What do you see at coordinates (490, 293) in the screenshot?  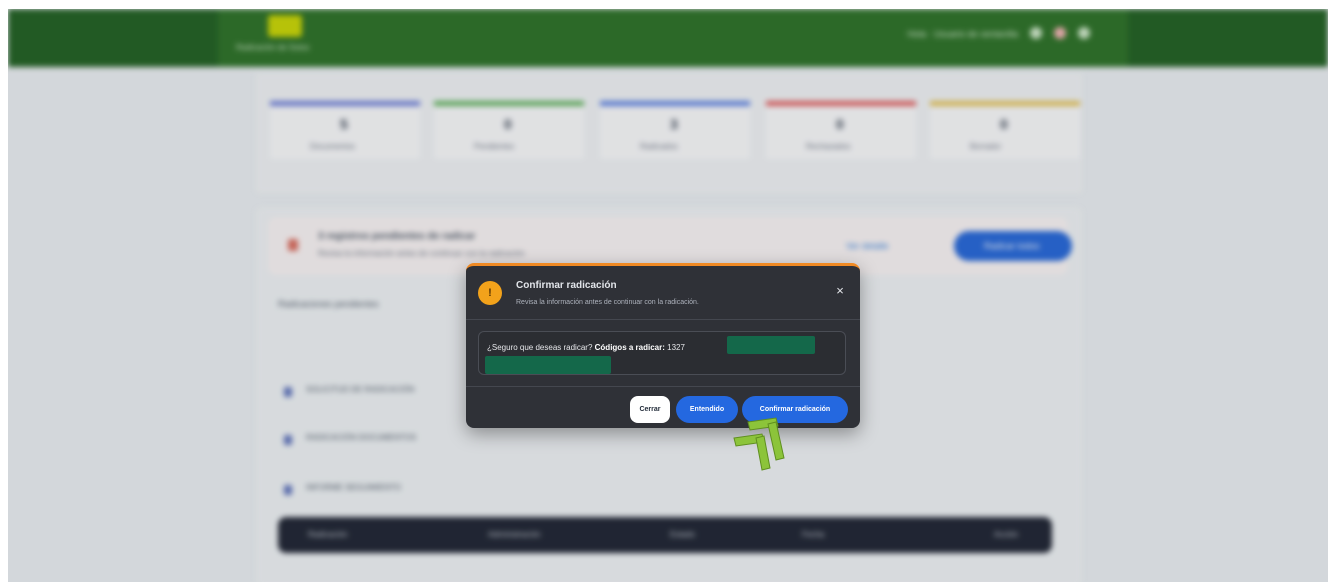 I see `warning-icon: !` at bounding box center [490, 293].